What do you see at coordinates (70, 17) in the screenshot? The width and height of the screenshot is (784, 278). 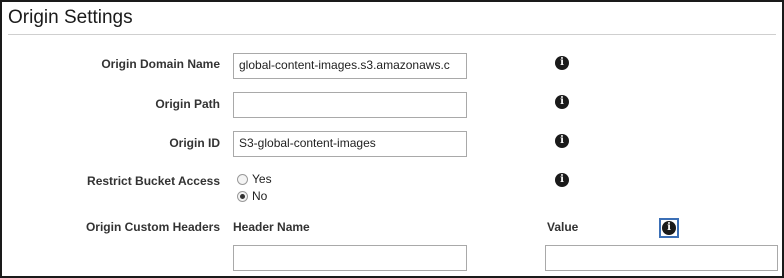 I see `section-title: Origin Settings` at bounding box center [70, 17].